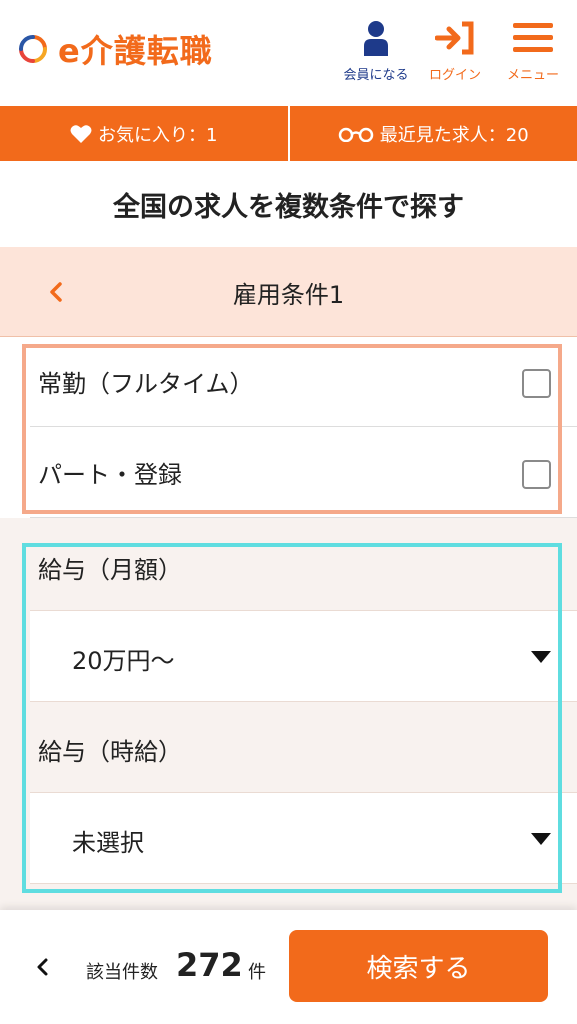 The image size is (577, 1024). What do you see at coordinates (418, 966) in the screenshot?
I see `search-button: 検索する` at bounding box center [418, 966].